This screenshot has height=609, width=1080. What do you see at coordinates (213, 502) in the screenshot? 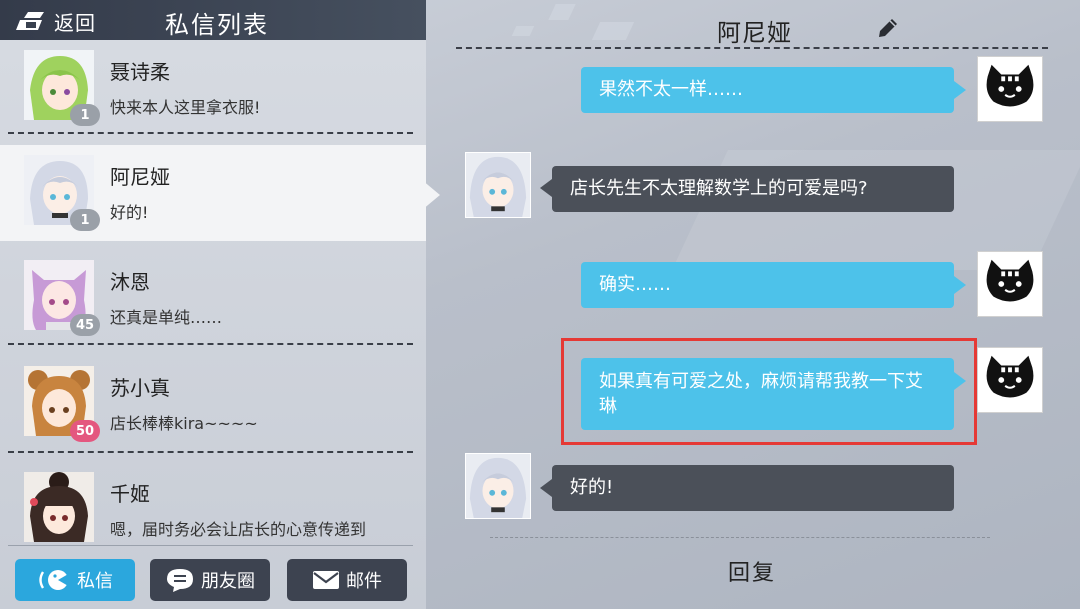
I see `contact-item-qianji: 千姬 嗯，届时务必会让店长的心意传递到` at bounding box center [213, 502].